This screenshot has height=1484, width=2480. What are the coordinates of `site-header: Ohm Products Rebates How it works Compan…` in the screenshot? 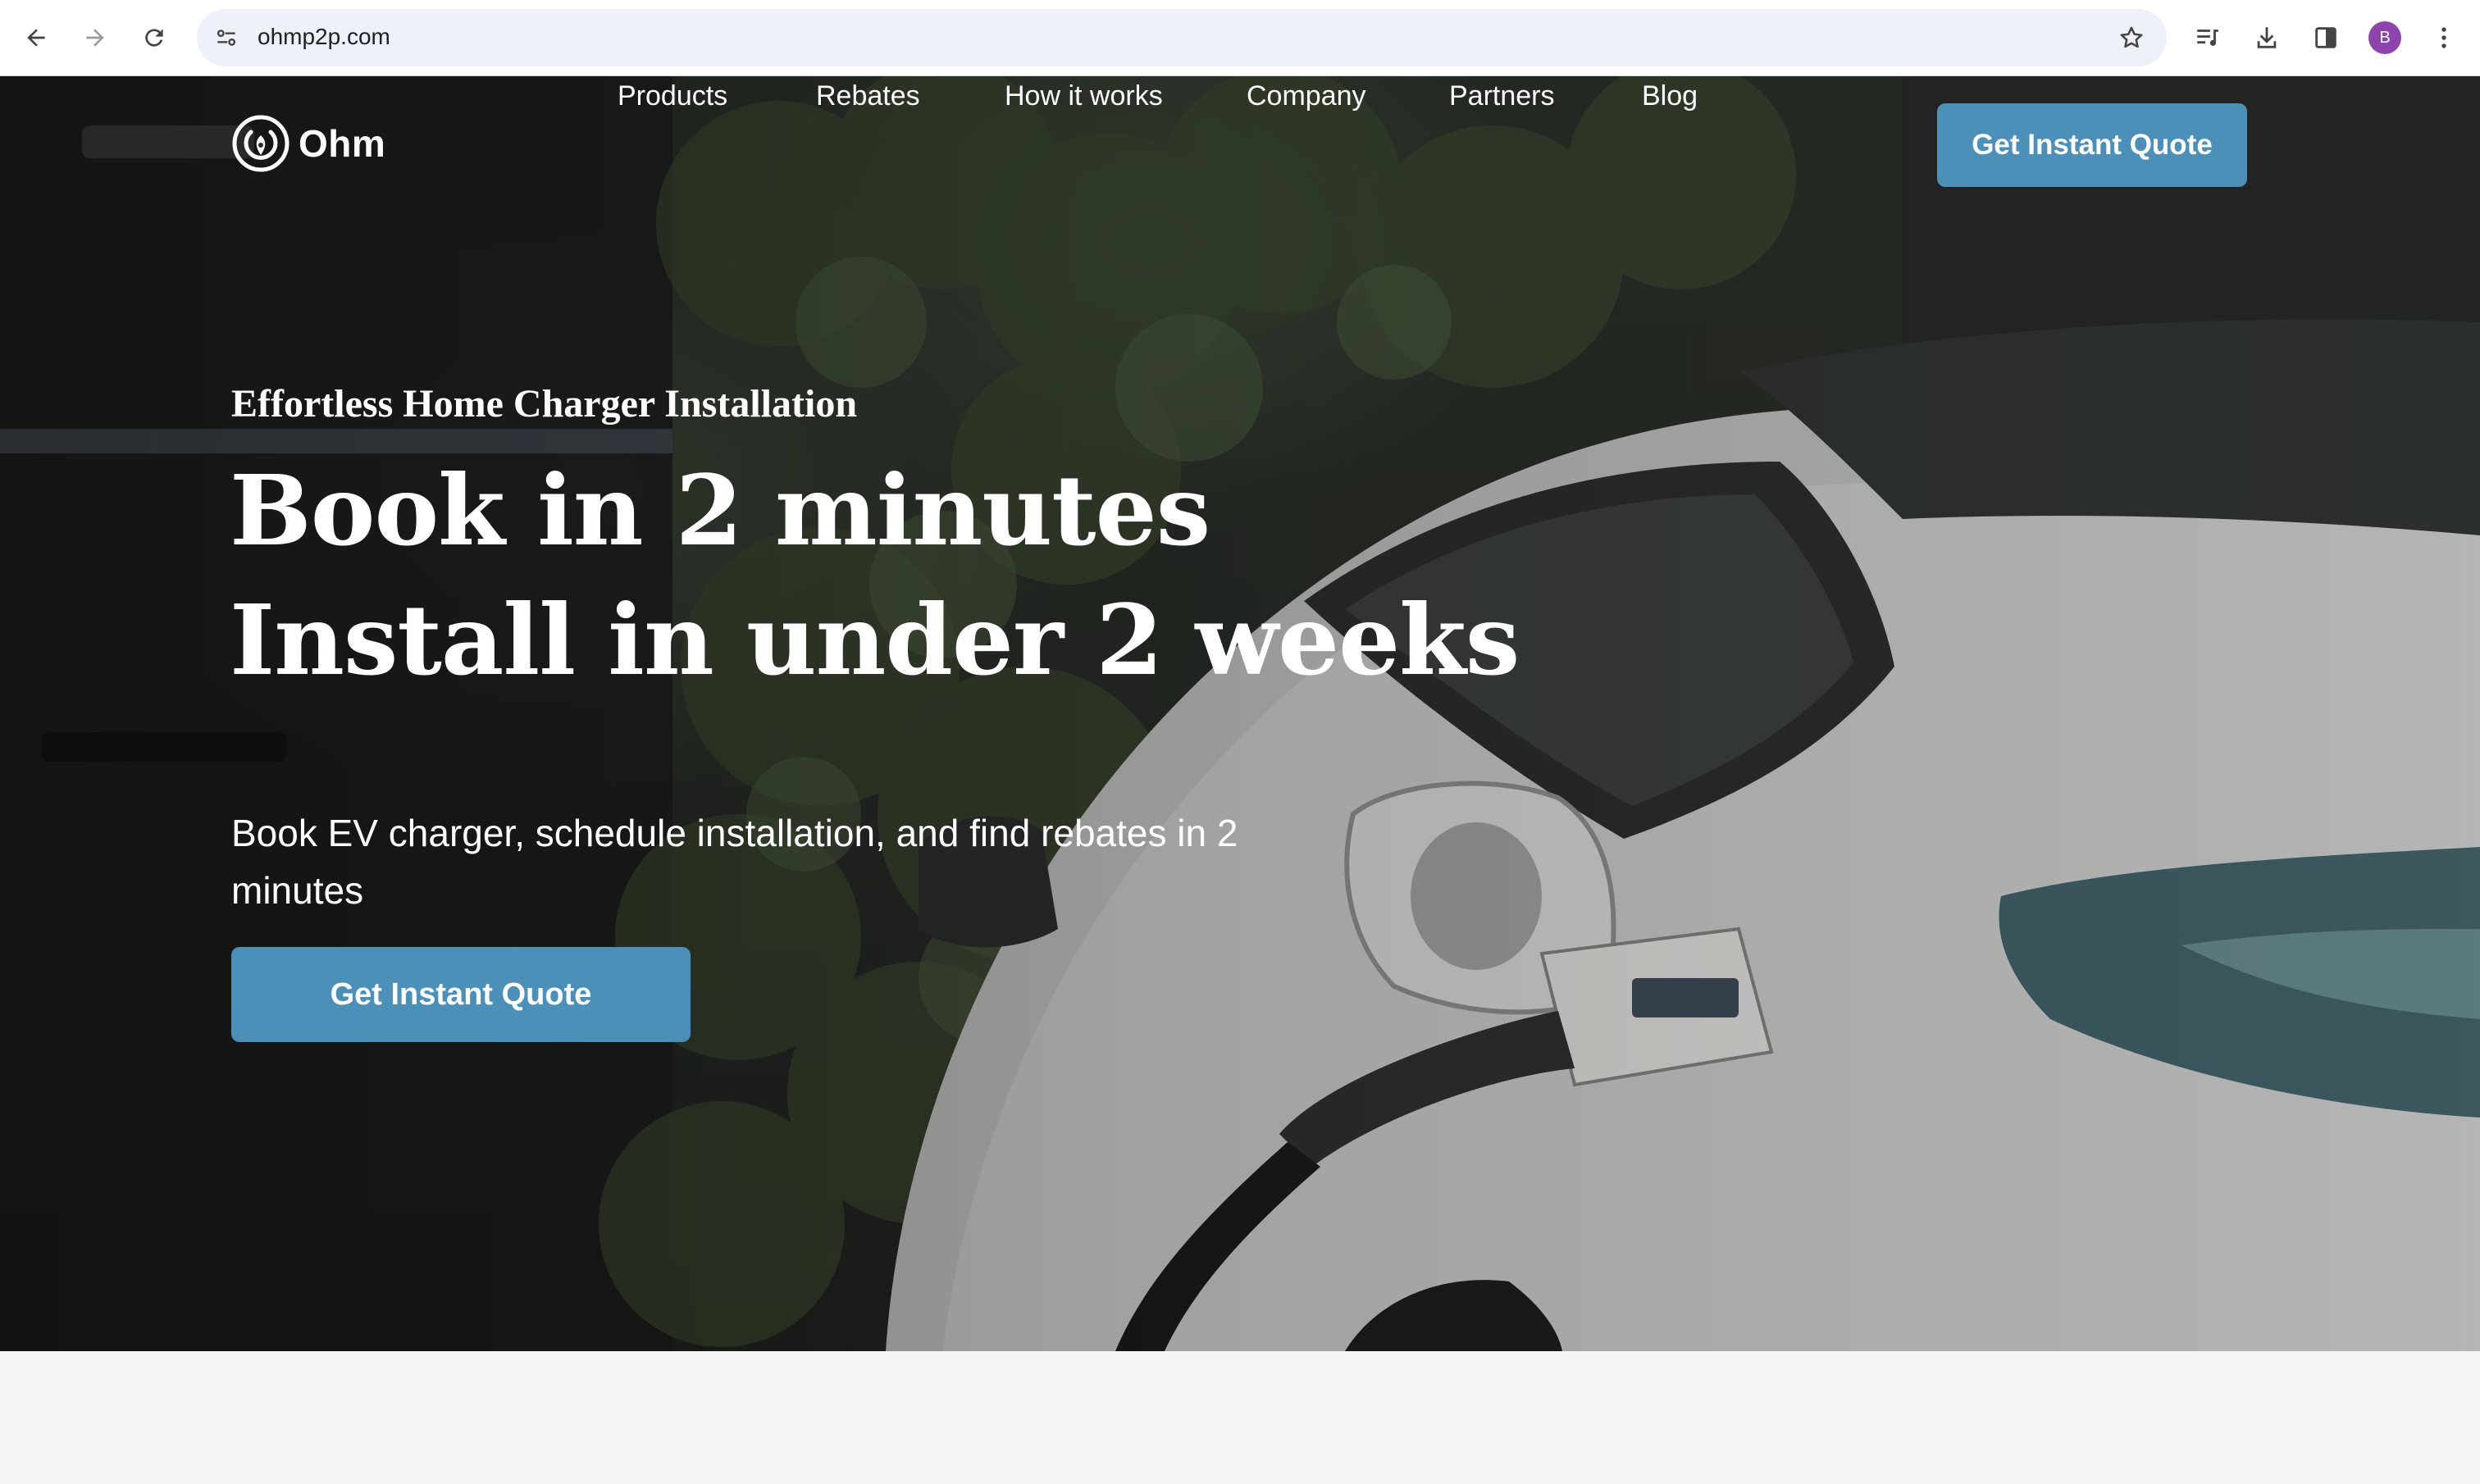 It's located at (1240, 146).